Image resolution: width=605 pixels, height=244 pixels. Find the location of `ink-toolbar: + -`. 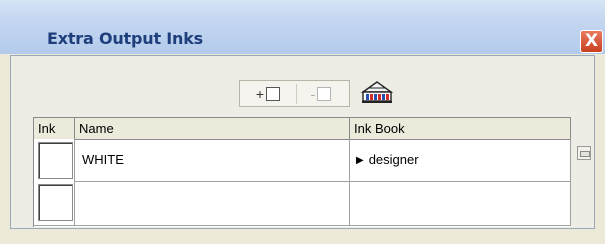

ink-toolbar: + - is located at coordinates (294, 93).